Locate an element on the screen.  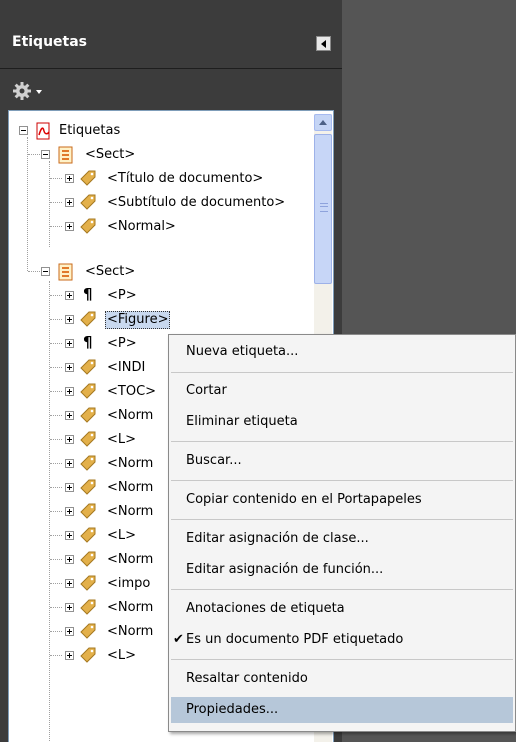
grip-icon is located at coordinates (324, 207).